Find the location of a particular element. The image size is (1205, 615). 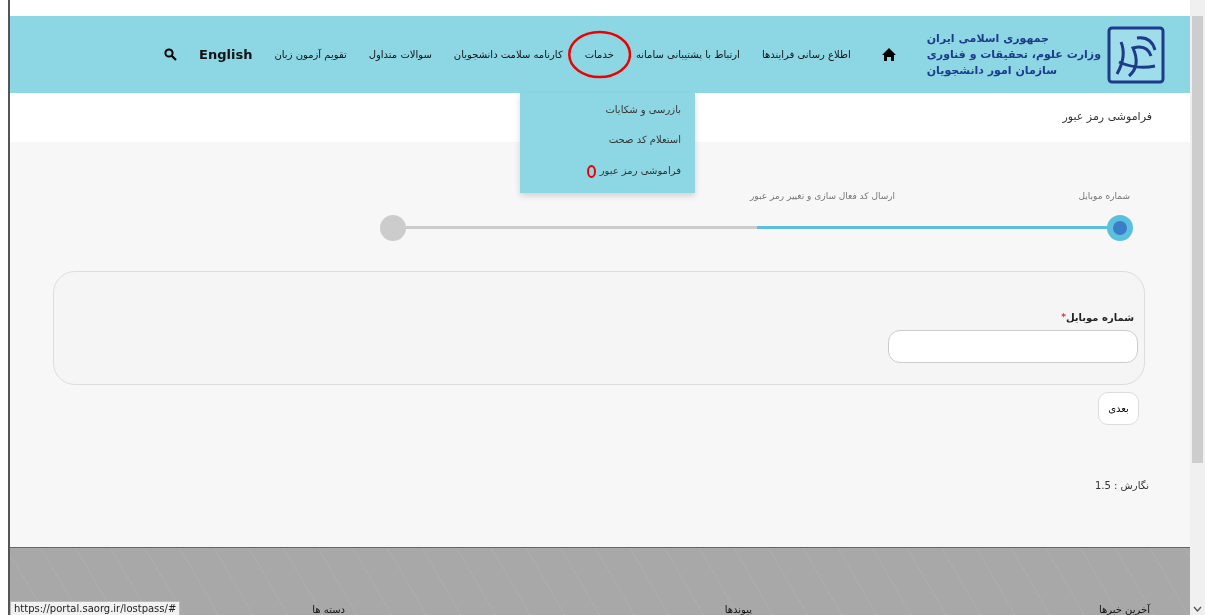

status-url: https://portal.saorg.ir/lostpass/# is located at coordinates (95, 608).